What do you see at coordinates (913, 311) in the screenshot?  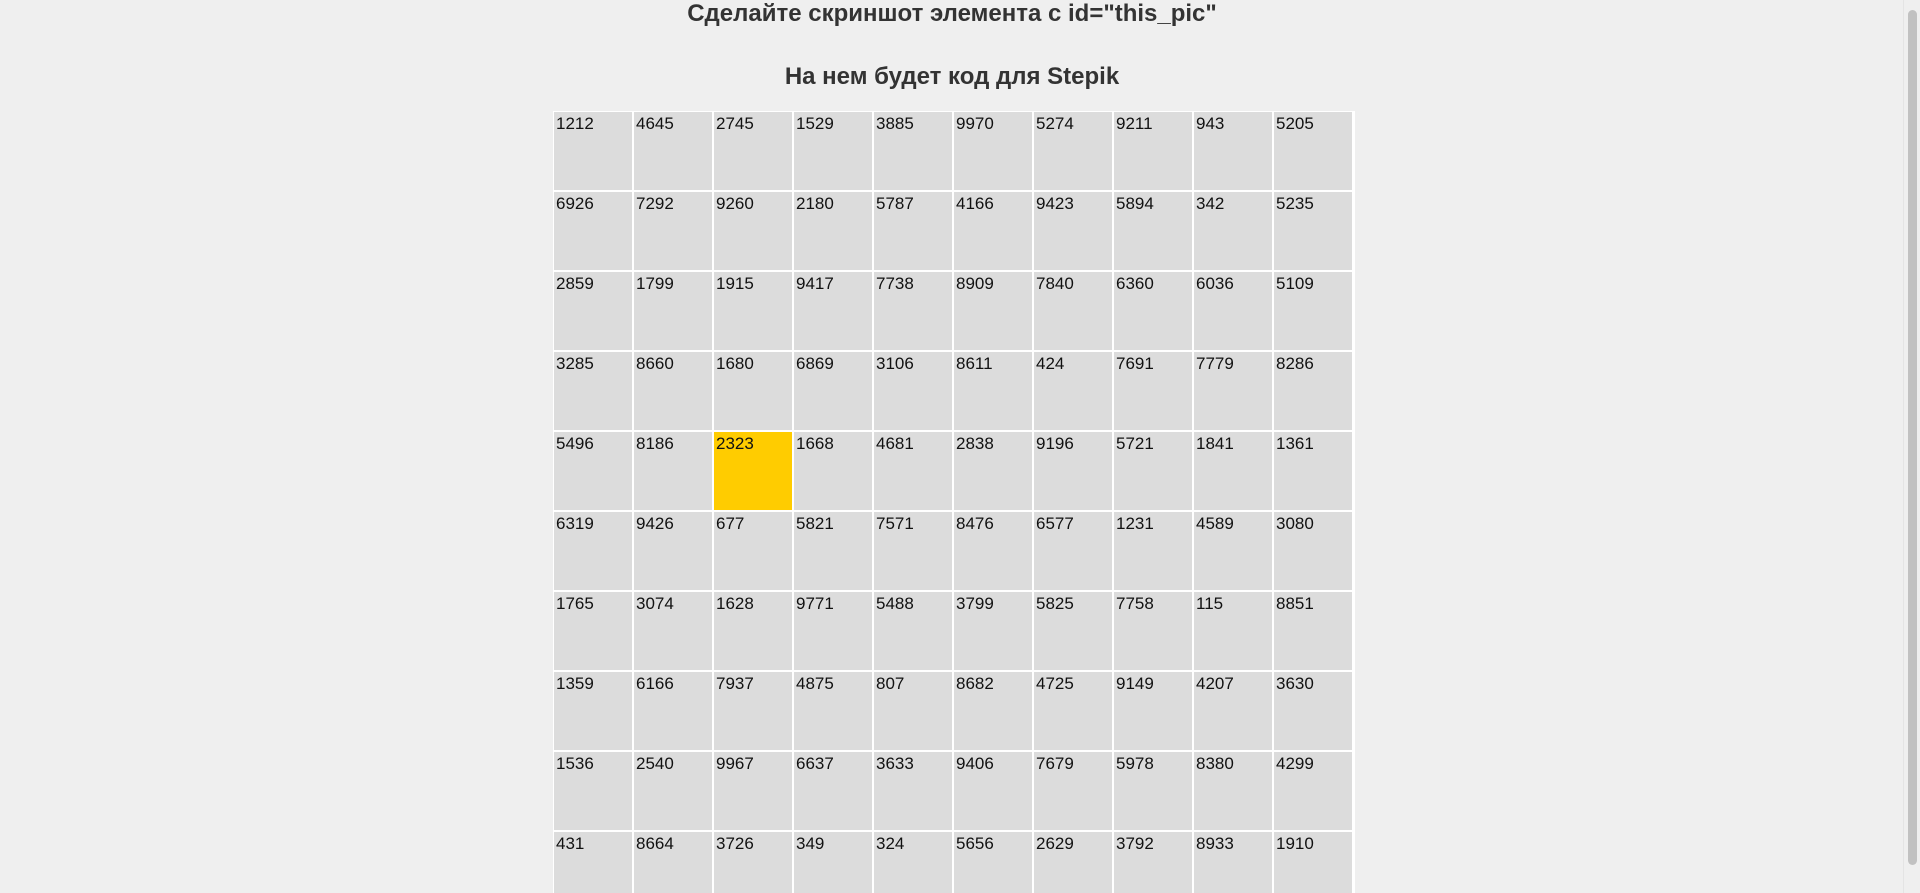 I see `grid-cell: 7738` at bounding box center [913, 311].